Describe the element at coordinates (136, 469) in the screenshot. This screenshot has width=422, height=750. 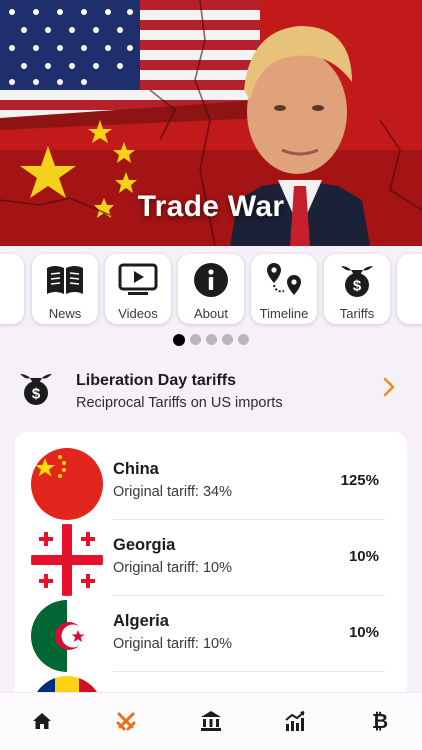
I see `country-name: China` at that location.